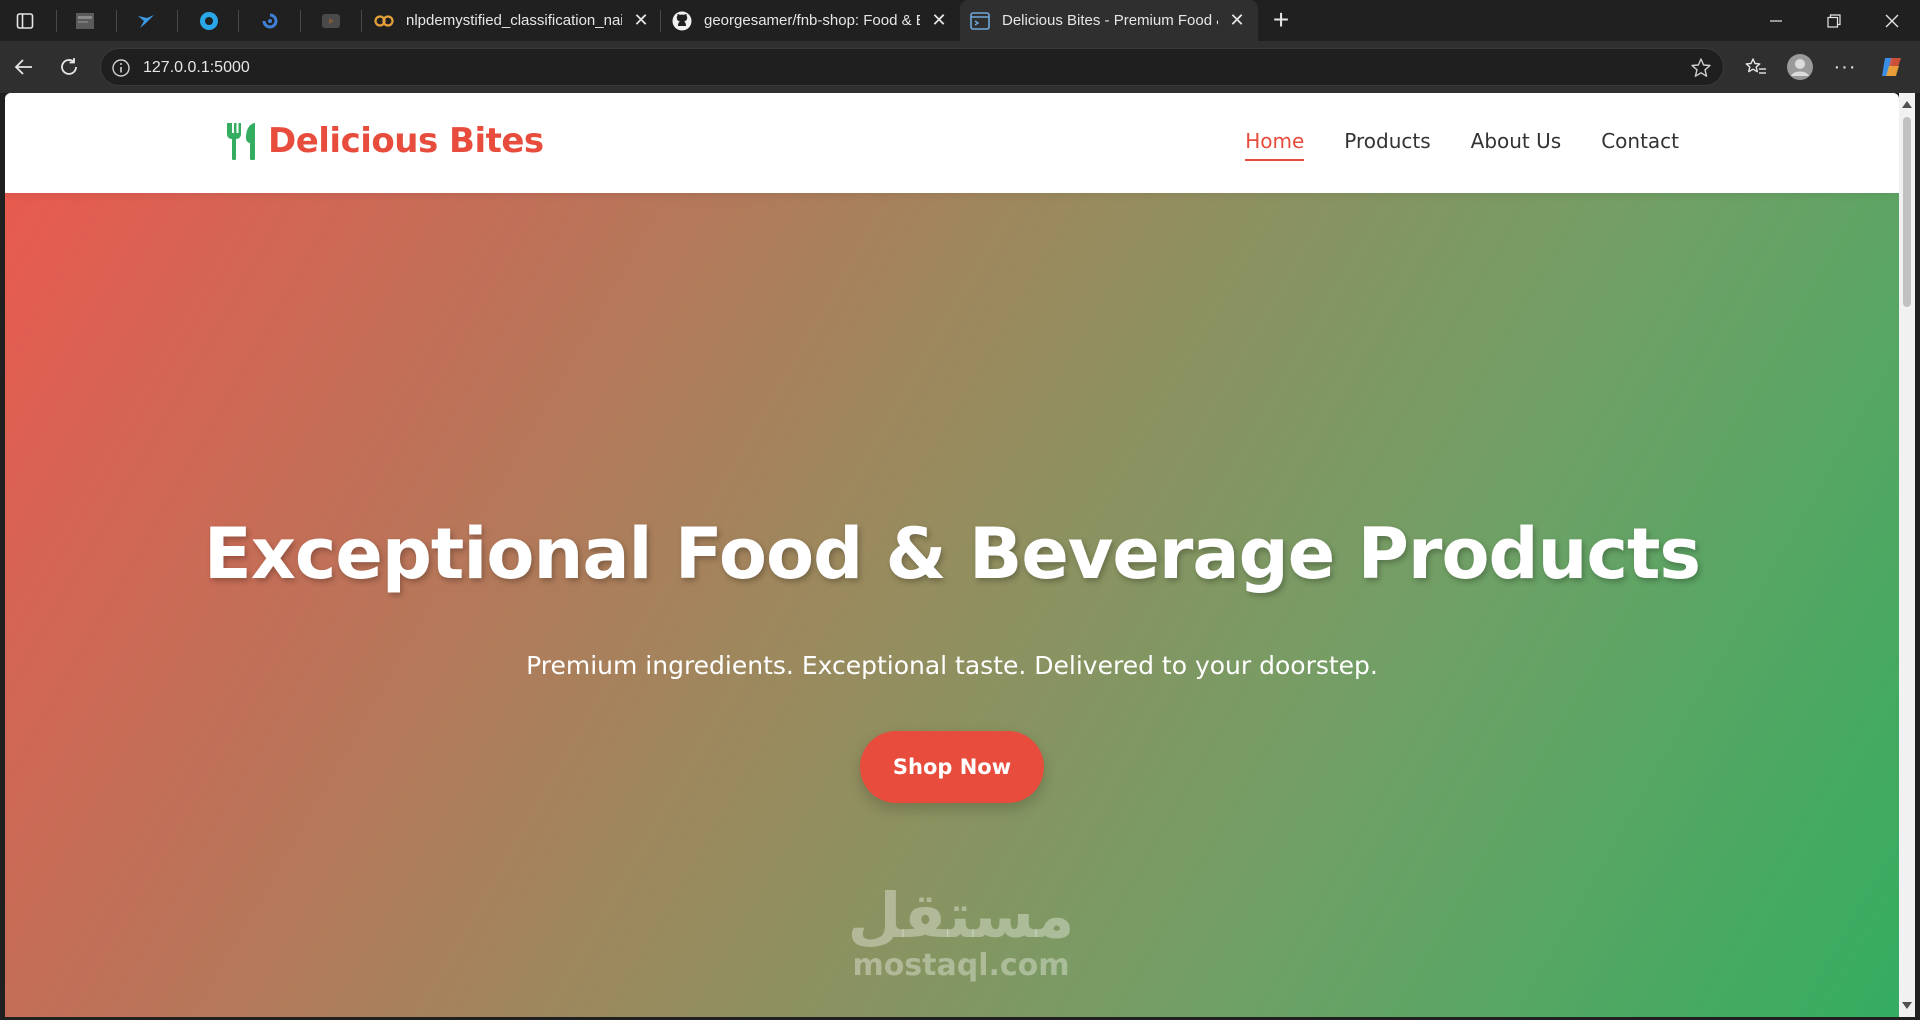  Describe the element at coordinates (121, 68) in the screenshot. I see `site-info-icon` at that location.